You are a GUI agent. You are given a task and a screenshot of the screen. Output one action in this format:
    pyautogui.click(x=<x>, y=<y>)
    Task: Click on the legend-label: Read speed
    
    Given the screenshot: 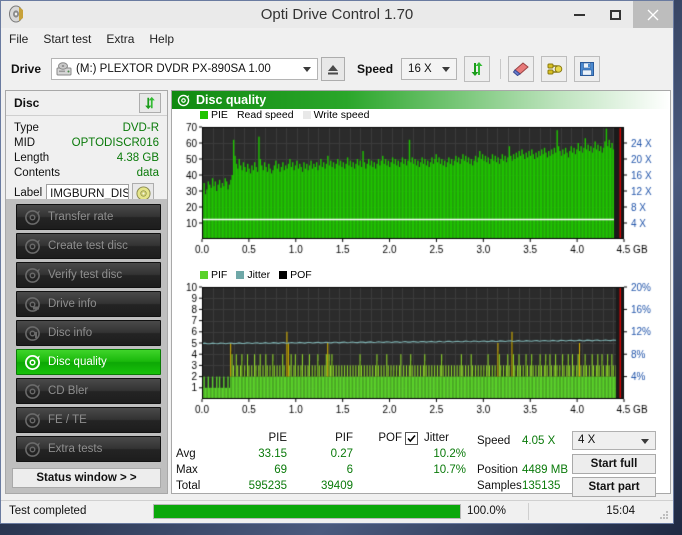 What is the action you would take?
    pyautogui.click(x=265, y=115)
    